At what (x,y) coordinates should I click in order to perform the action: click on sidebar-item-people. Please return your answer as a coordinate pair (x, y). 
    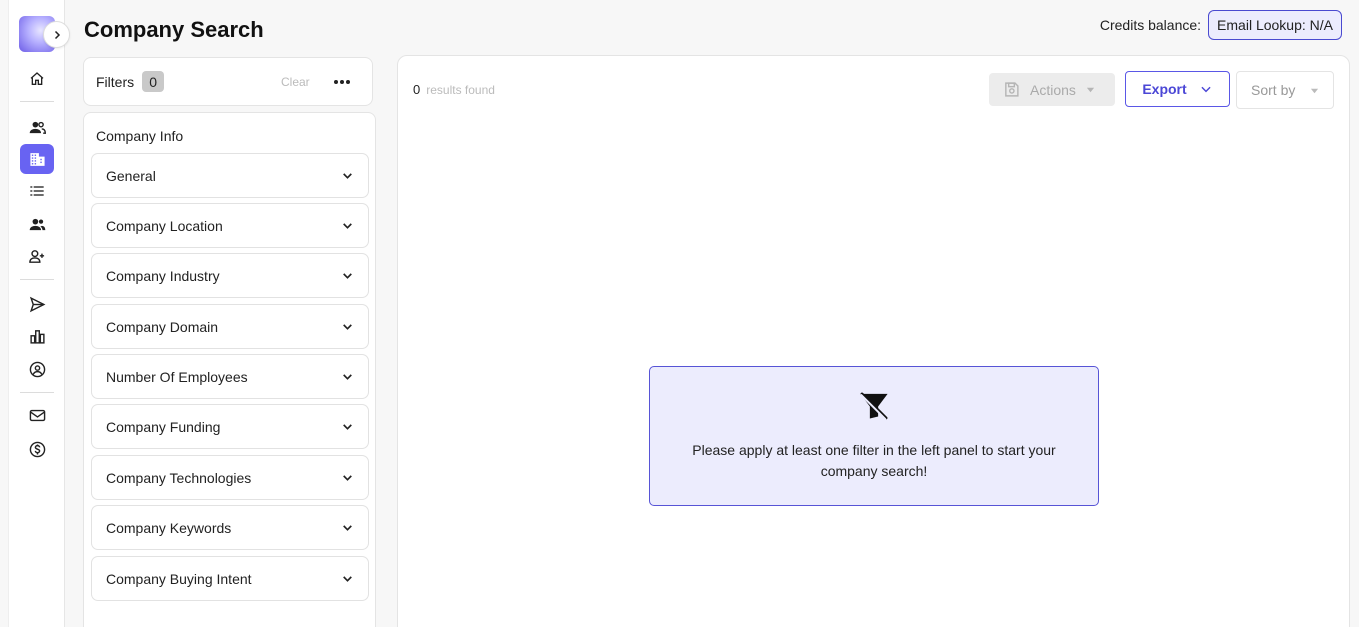
    Looking at the image, I should click on (37, 127).